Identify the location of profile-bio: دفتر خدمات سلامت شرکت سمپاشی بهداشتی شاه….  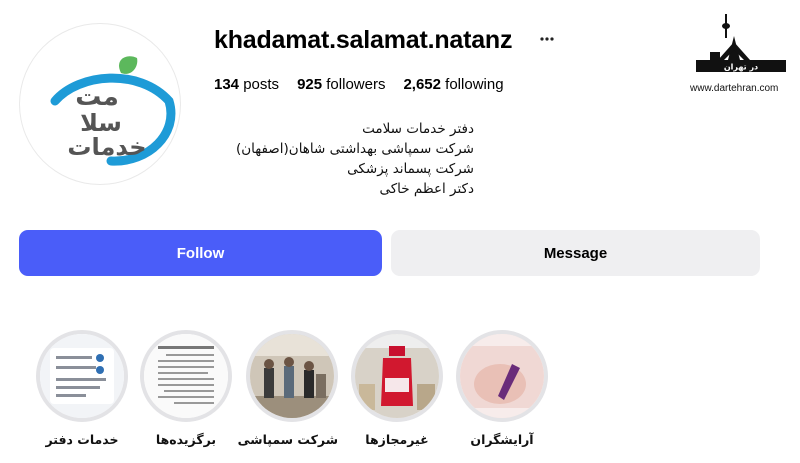
(344, 159).